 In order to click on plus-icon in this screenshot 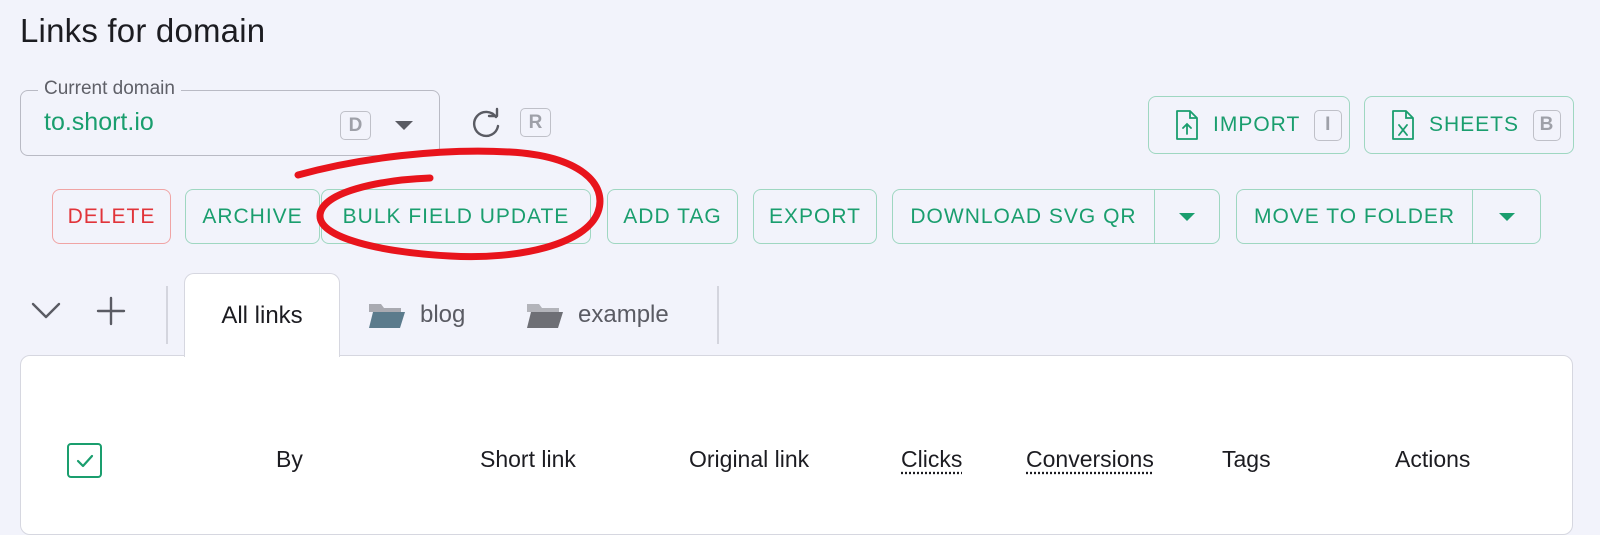, I will do `click(111, 311)`.